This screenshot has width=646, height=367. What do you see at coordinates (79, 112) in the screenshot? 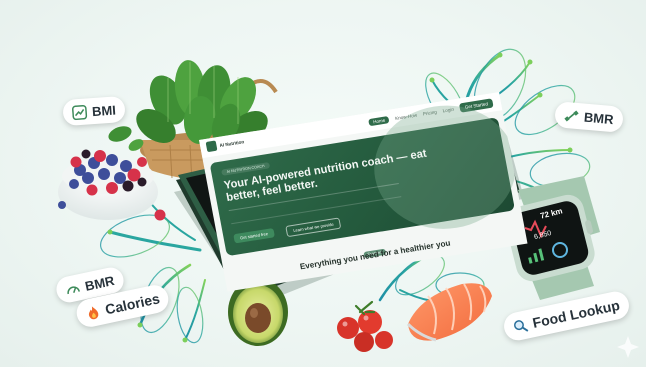
I see `chart-trend-icon` at bounding box center [79, 112].